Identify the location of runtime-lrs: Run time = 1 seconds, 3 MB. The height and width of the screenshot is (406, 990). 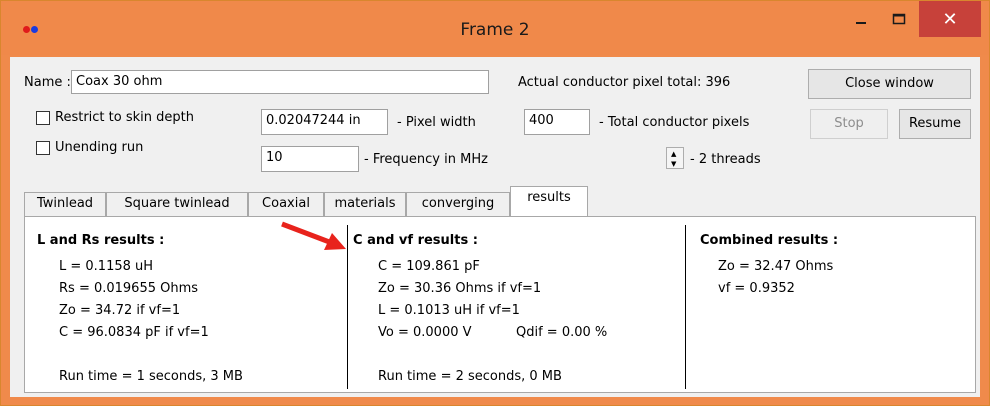
(151, 376).